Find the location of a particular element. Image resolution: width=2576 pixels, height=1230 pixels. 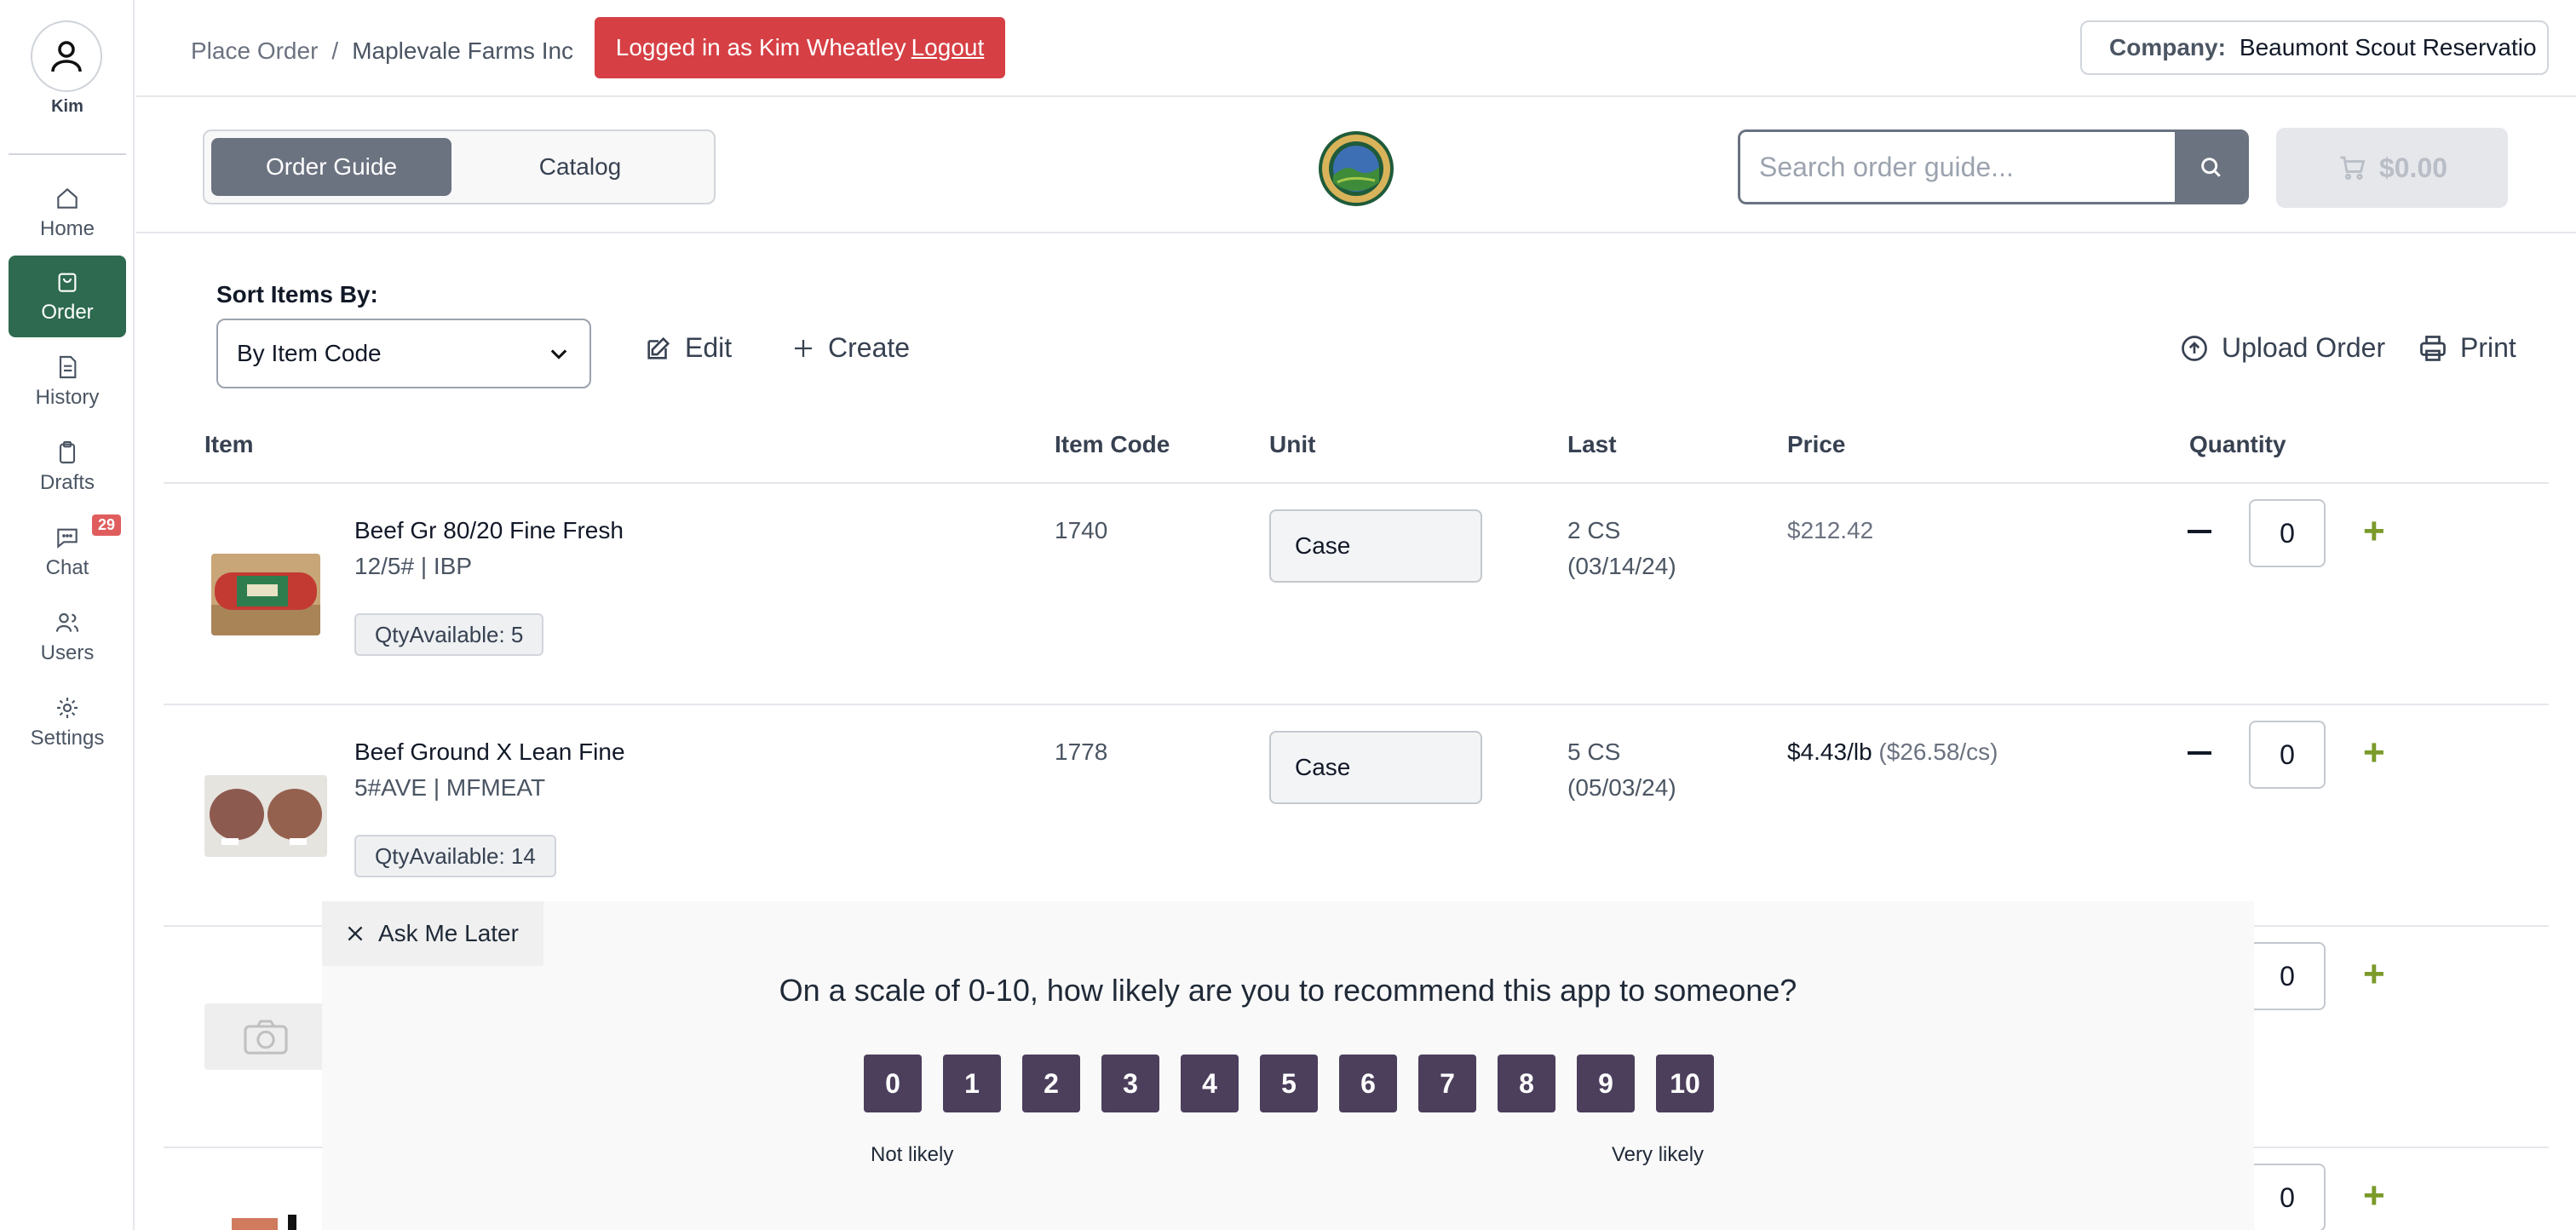

score-button-6: 6 is located at coordinates (1368, 1083).